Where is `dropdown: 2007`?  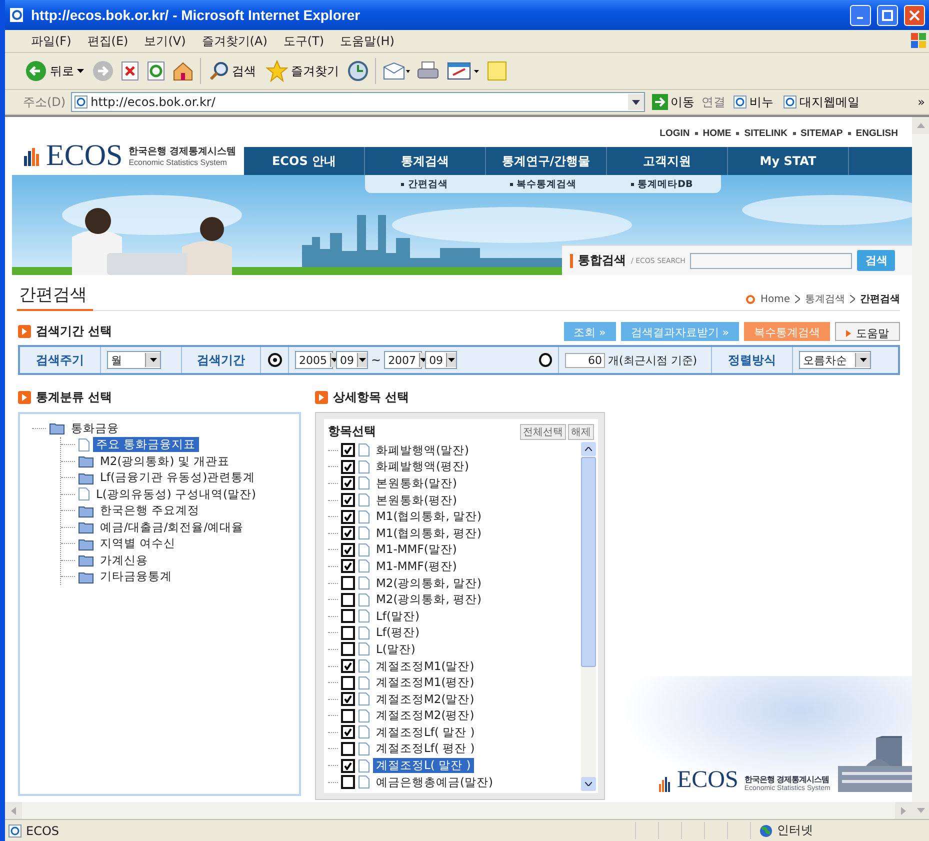
dropdown: 2007 is located at coordinates (403, 360).